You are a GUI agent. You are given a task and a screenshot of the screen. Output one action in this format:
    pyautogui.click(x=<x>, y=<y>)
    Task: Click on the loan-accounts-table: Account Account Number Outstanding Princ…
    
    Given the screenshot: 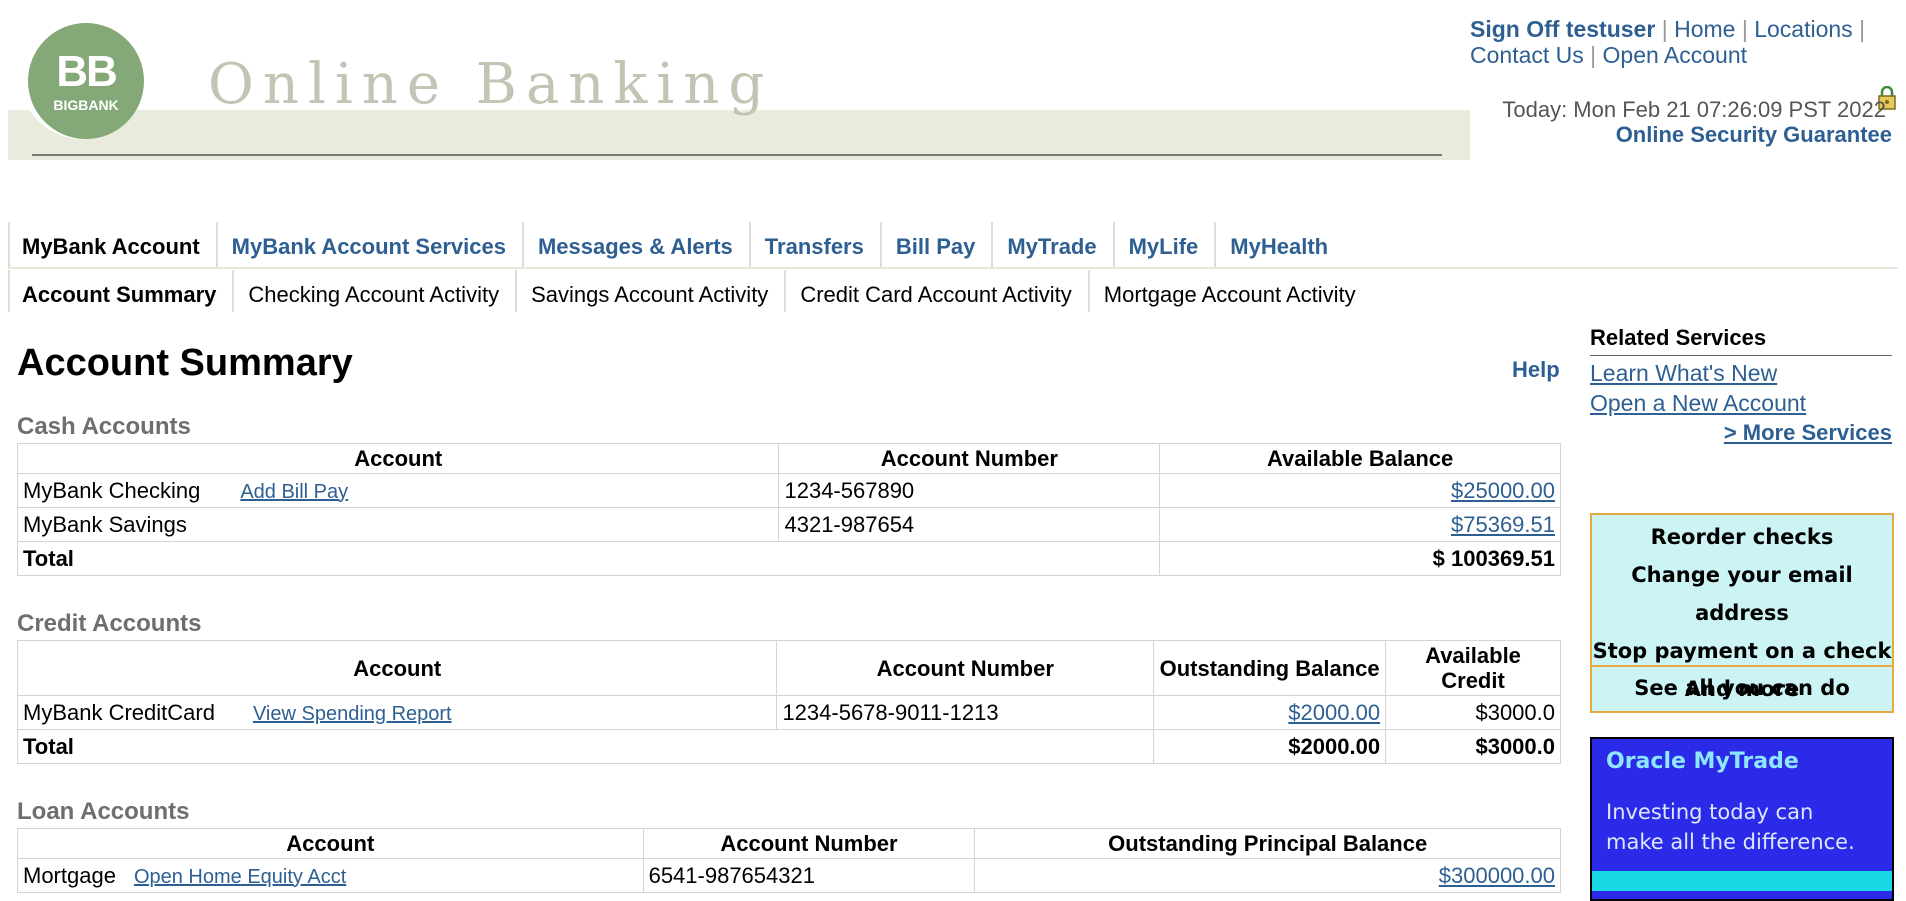 What is the action you would take?
    pyautogui.click(x=789, y=860)
    